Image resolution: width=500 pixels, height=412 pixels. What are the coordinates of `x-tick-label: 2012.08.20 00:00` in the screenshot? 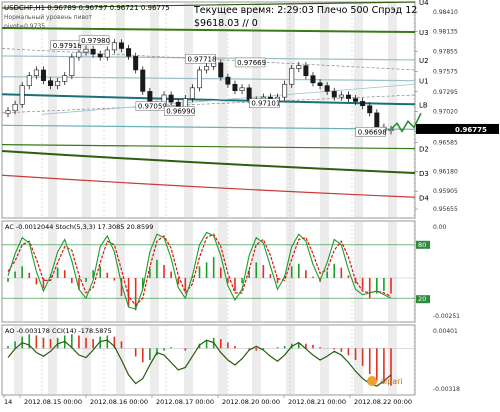 It's located at (251, 402).